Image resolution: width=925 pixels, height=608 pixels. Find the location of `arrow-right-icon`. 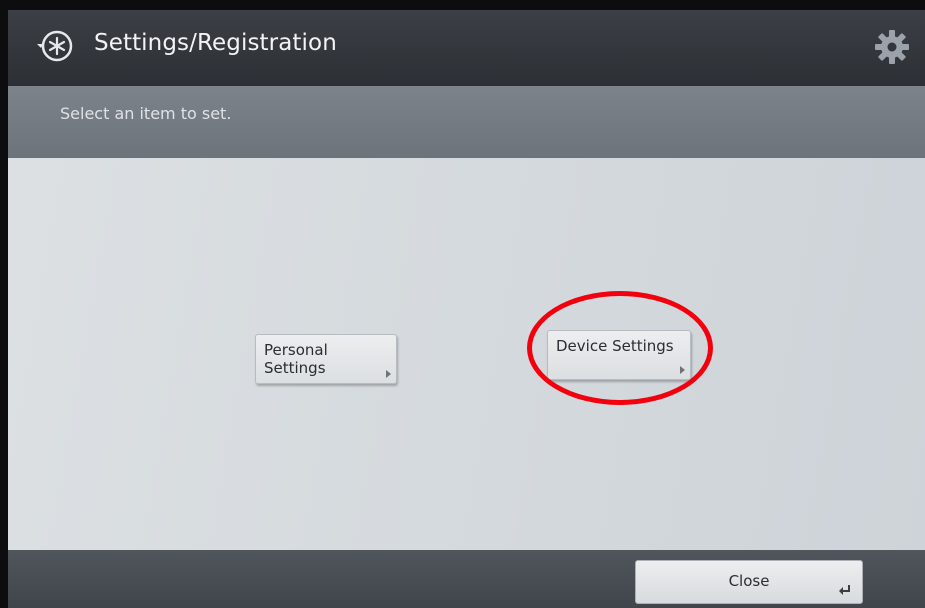

arrow-right-icon is located at coordinates (388, 374).